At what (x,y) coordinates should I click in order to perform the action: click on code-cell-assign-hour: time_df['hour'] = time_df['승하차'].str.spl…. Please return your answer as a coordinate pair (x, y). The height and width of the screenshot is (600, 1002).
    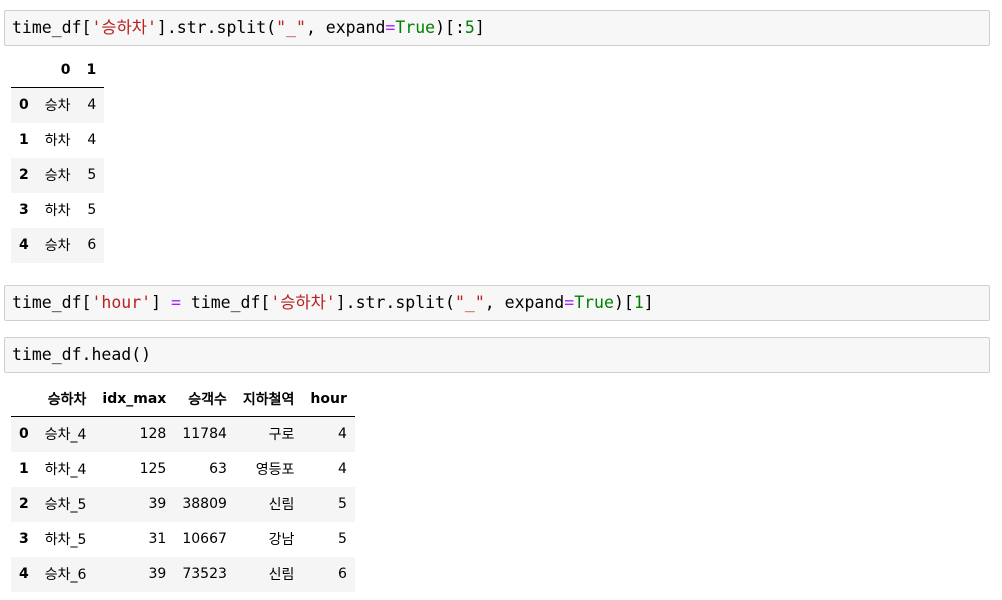
    Looking at the image, I should click on (497, 303).